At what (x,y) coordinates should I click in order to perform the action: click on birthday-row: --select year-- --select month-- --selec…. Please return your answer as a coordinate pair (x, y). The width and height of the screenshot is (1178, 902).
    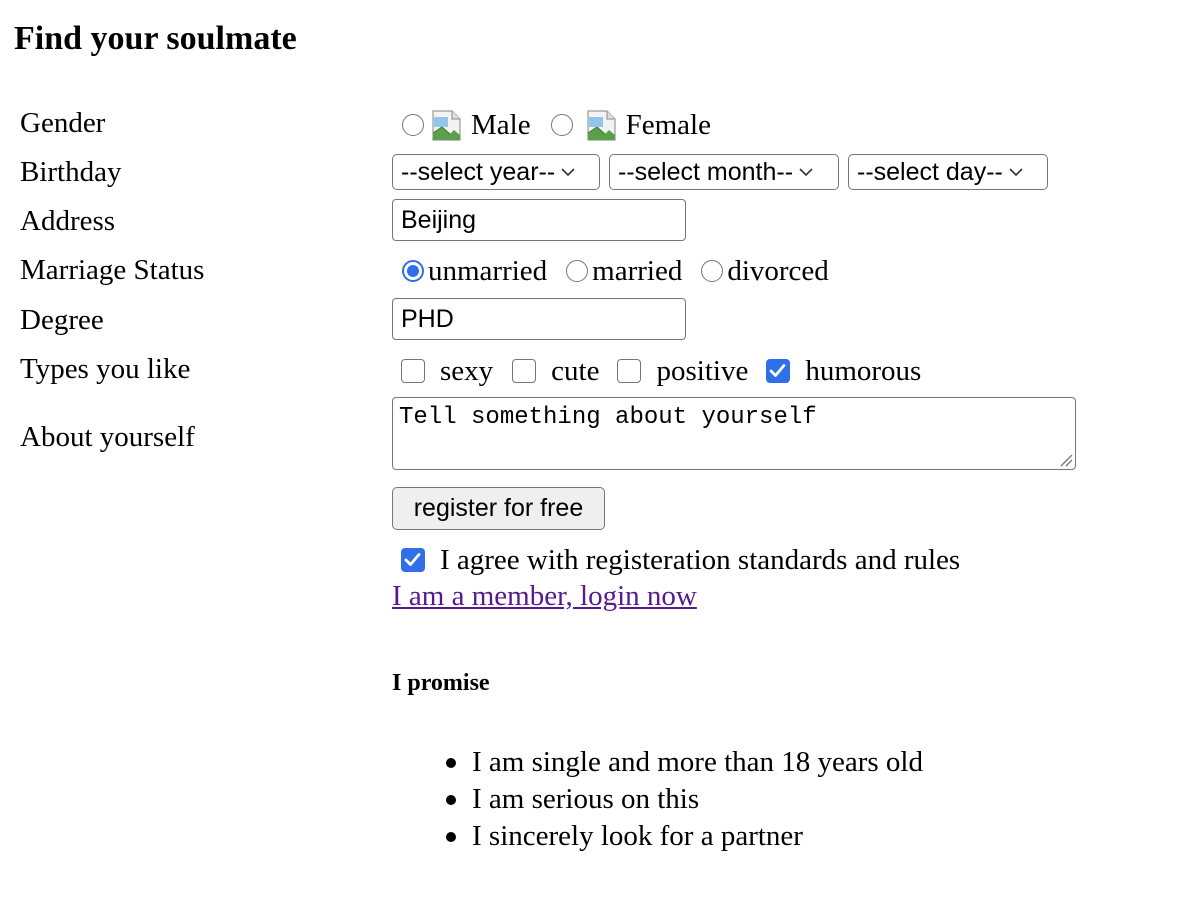
    Looking at the image, I should click on (720, 172).